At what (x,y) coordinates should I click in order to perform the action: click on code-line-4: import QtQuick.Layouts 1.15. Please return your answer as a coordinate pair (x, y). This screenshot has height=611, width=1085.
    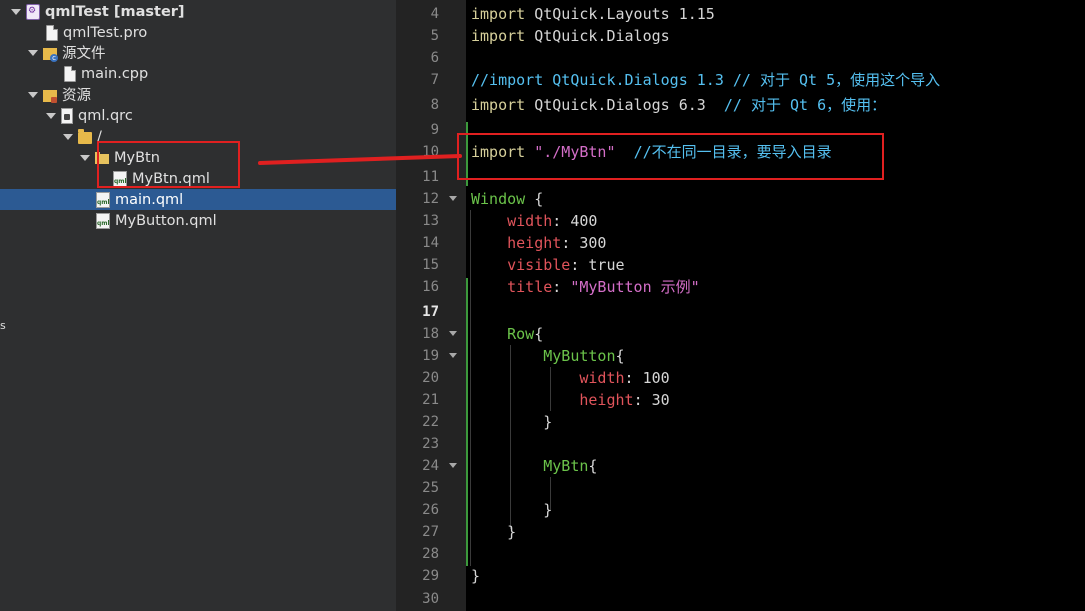
    Looking at the image, I should click on (593, 14).